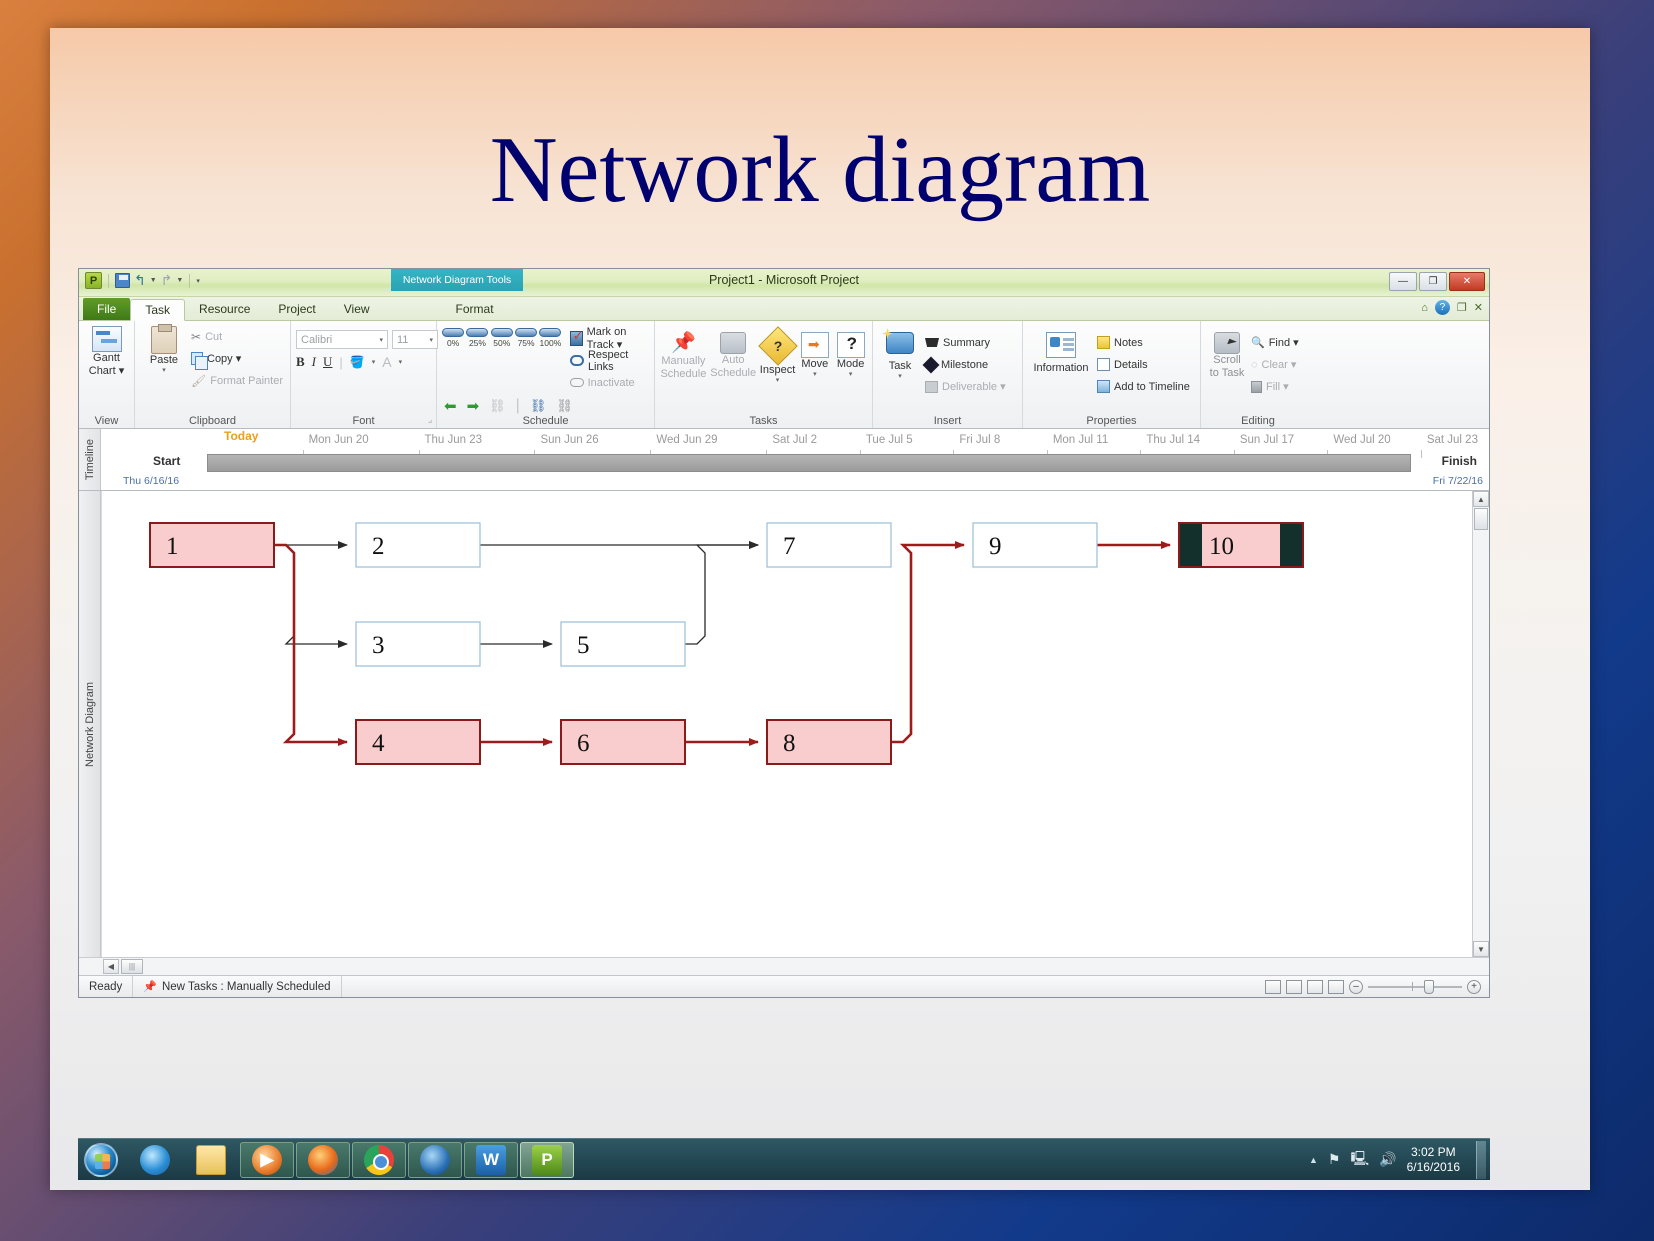 Image resolution: width=1654 pixels, height=1241 pixels. Describe the element at coordinates (381, 340) in the screenshot. I see `font-name-chevron-down-icon: ▾` at that location.